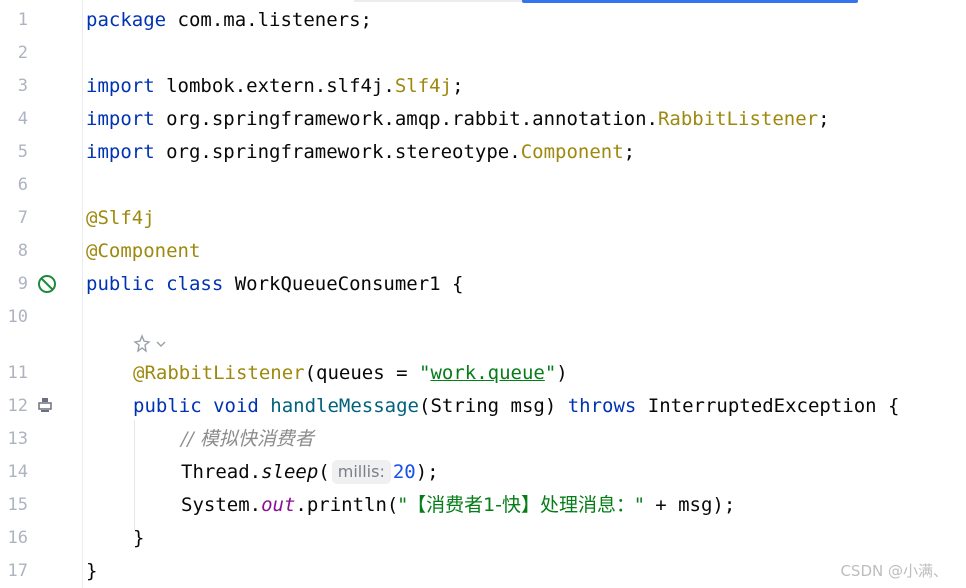 This screenshot has width=966, height=588. What do you see at coordinates (310, 472) in the screenshot?
I see `code-line: Thread.sleep(millis: 20);` at bounding box center [310, 472].